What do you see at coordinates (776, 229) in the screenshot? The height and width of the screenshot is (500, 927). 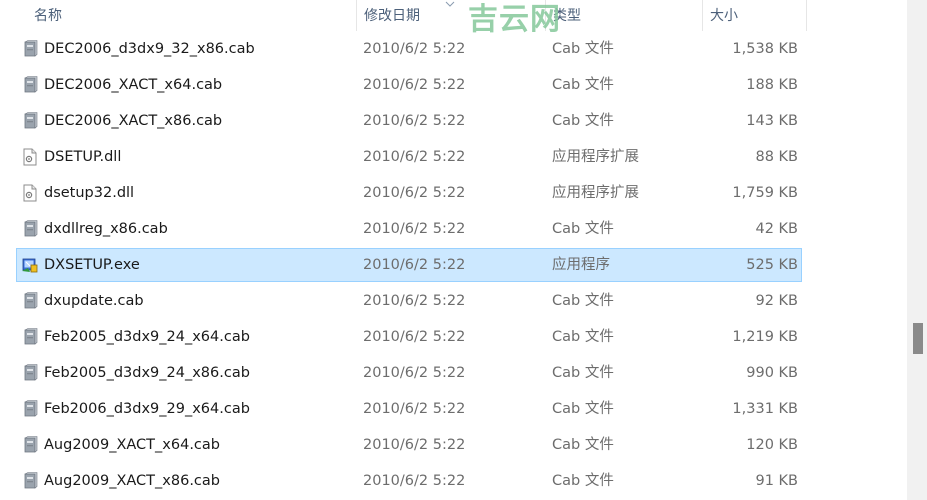 I see `file-size: 42 KB` at bounding box center [776, 229].